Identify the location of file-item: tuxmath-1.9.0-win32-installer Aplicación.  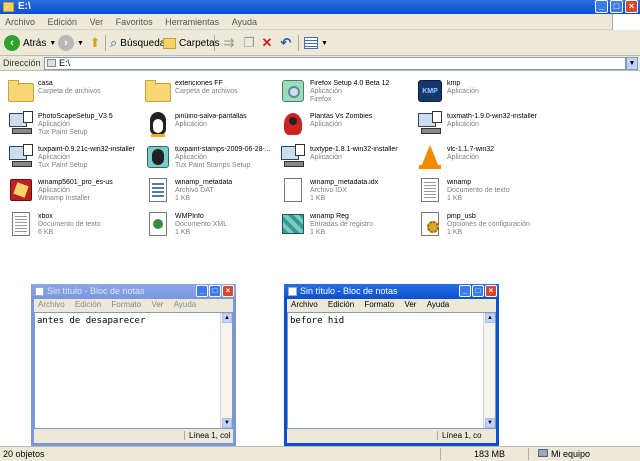
(477, 125).